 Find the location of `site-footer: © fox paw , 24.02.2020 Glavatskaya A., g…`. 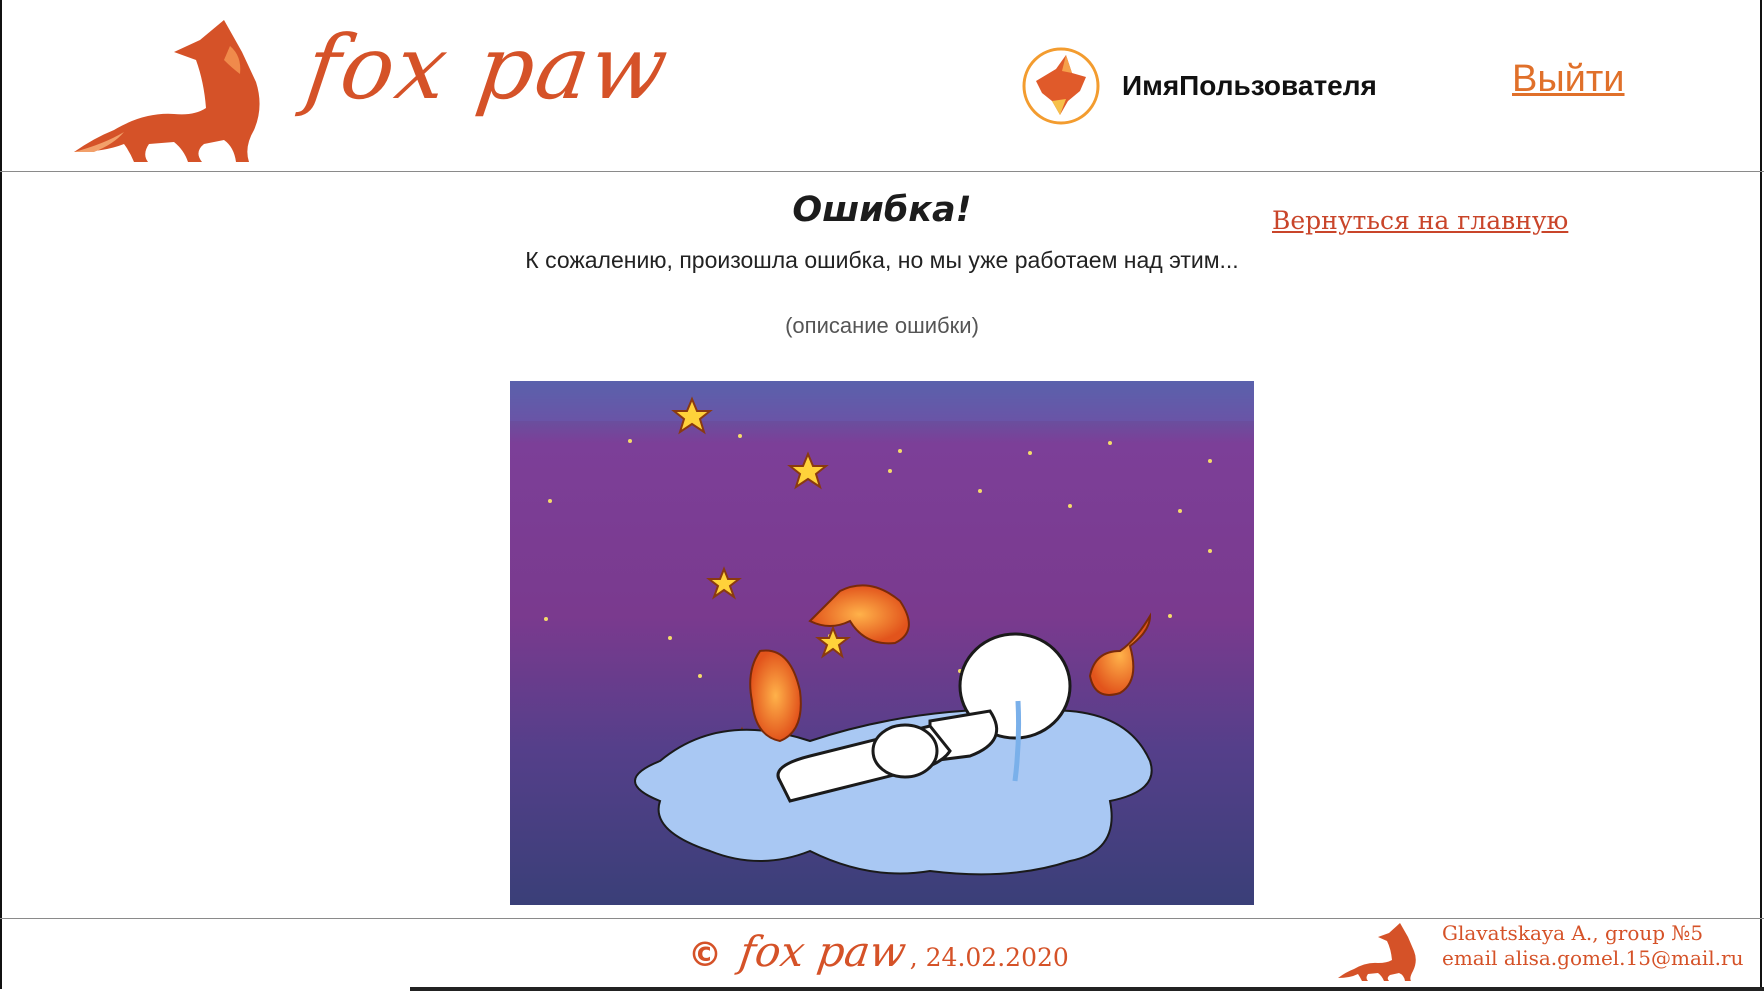

site-footer: © fox paw , 24.02.2020 Glavatskaya A., g… is located at coordinates (882, 955).